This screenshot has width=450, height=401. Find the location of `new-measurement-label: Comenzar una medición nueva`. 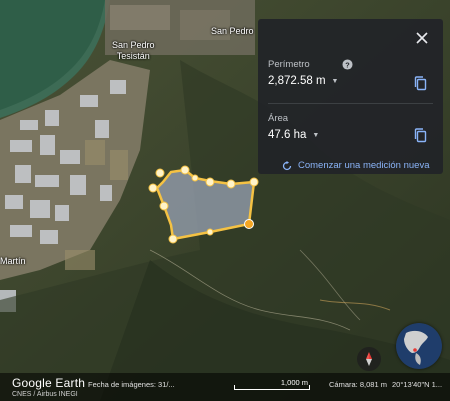

new-measurement-label: Comenzar una medición nueva is located at coordinates (364, 165).